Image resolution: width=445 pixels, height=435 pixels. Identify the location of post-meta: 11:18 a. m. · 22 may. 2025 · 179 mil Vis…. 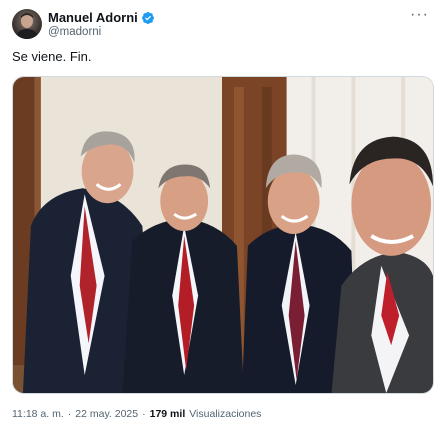
(136, 414).